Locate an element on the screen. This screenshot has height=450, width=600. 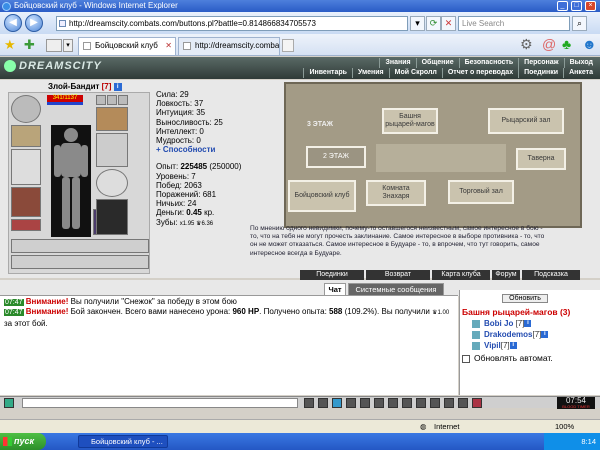
menu-transfers: Отчет о переводах is located at coordinates (479, 73).